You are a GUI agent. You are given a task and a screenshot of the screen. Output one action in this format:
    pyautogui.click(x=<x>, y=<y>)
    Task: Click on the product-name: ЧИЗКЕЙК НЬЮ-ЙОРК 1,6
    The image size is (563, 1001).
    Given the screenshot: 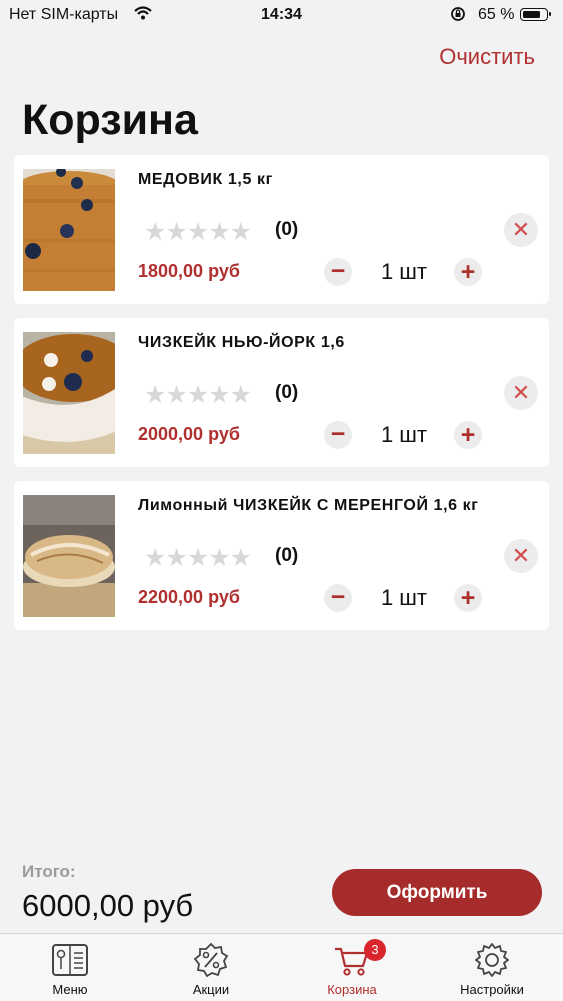 What is the action you would take?
    pyautogui.click(x=241, y=342)
    